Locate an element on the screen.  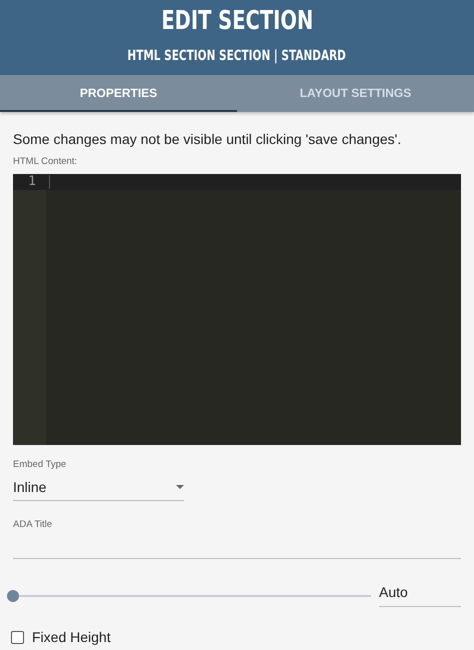
embed-type-dropdown: Inline is located at coordinates (98, 488).